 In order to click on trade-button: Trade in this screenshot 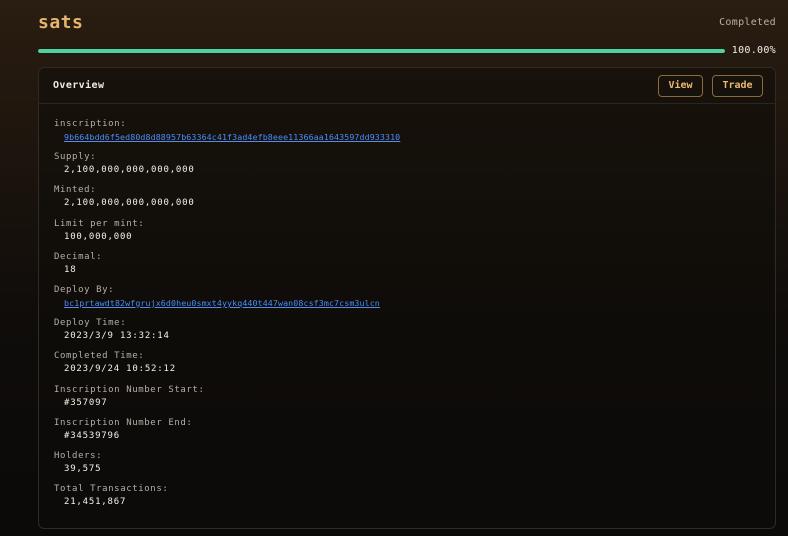, I will do `click(737, 86)`.